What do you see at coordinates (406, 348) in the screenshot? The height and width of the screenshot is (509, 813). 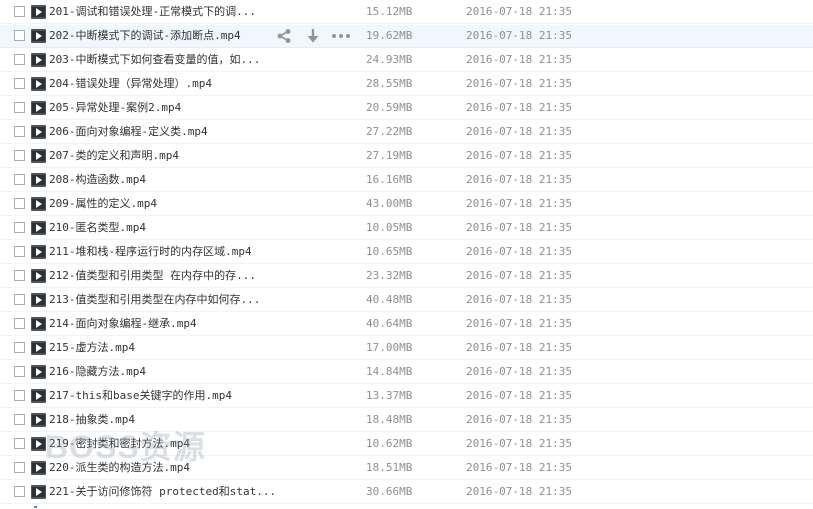 I see `file-row: 215-虚方法.mp4 17.00MB 2016-07-18 21:35` at bounding box center [406, 348].